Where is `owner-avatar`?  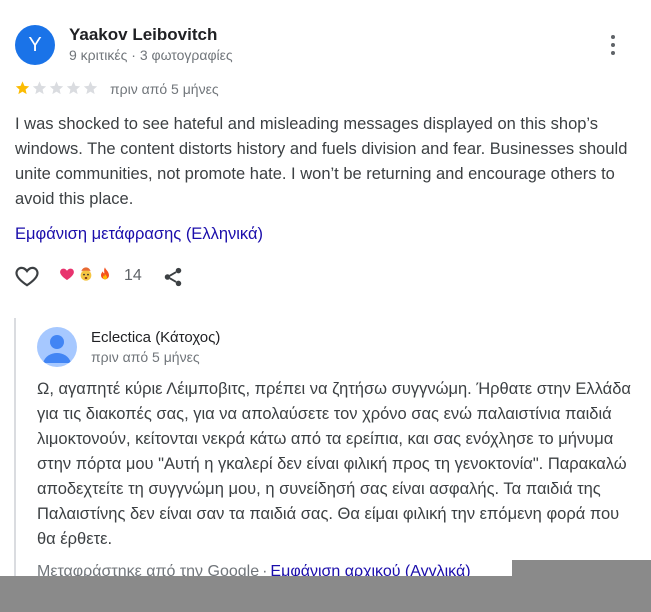 owner-avatar is located at coordinates (57, 347).